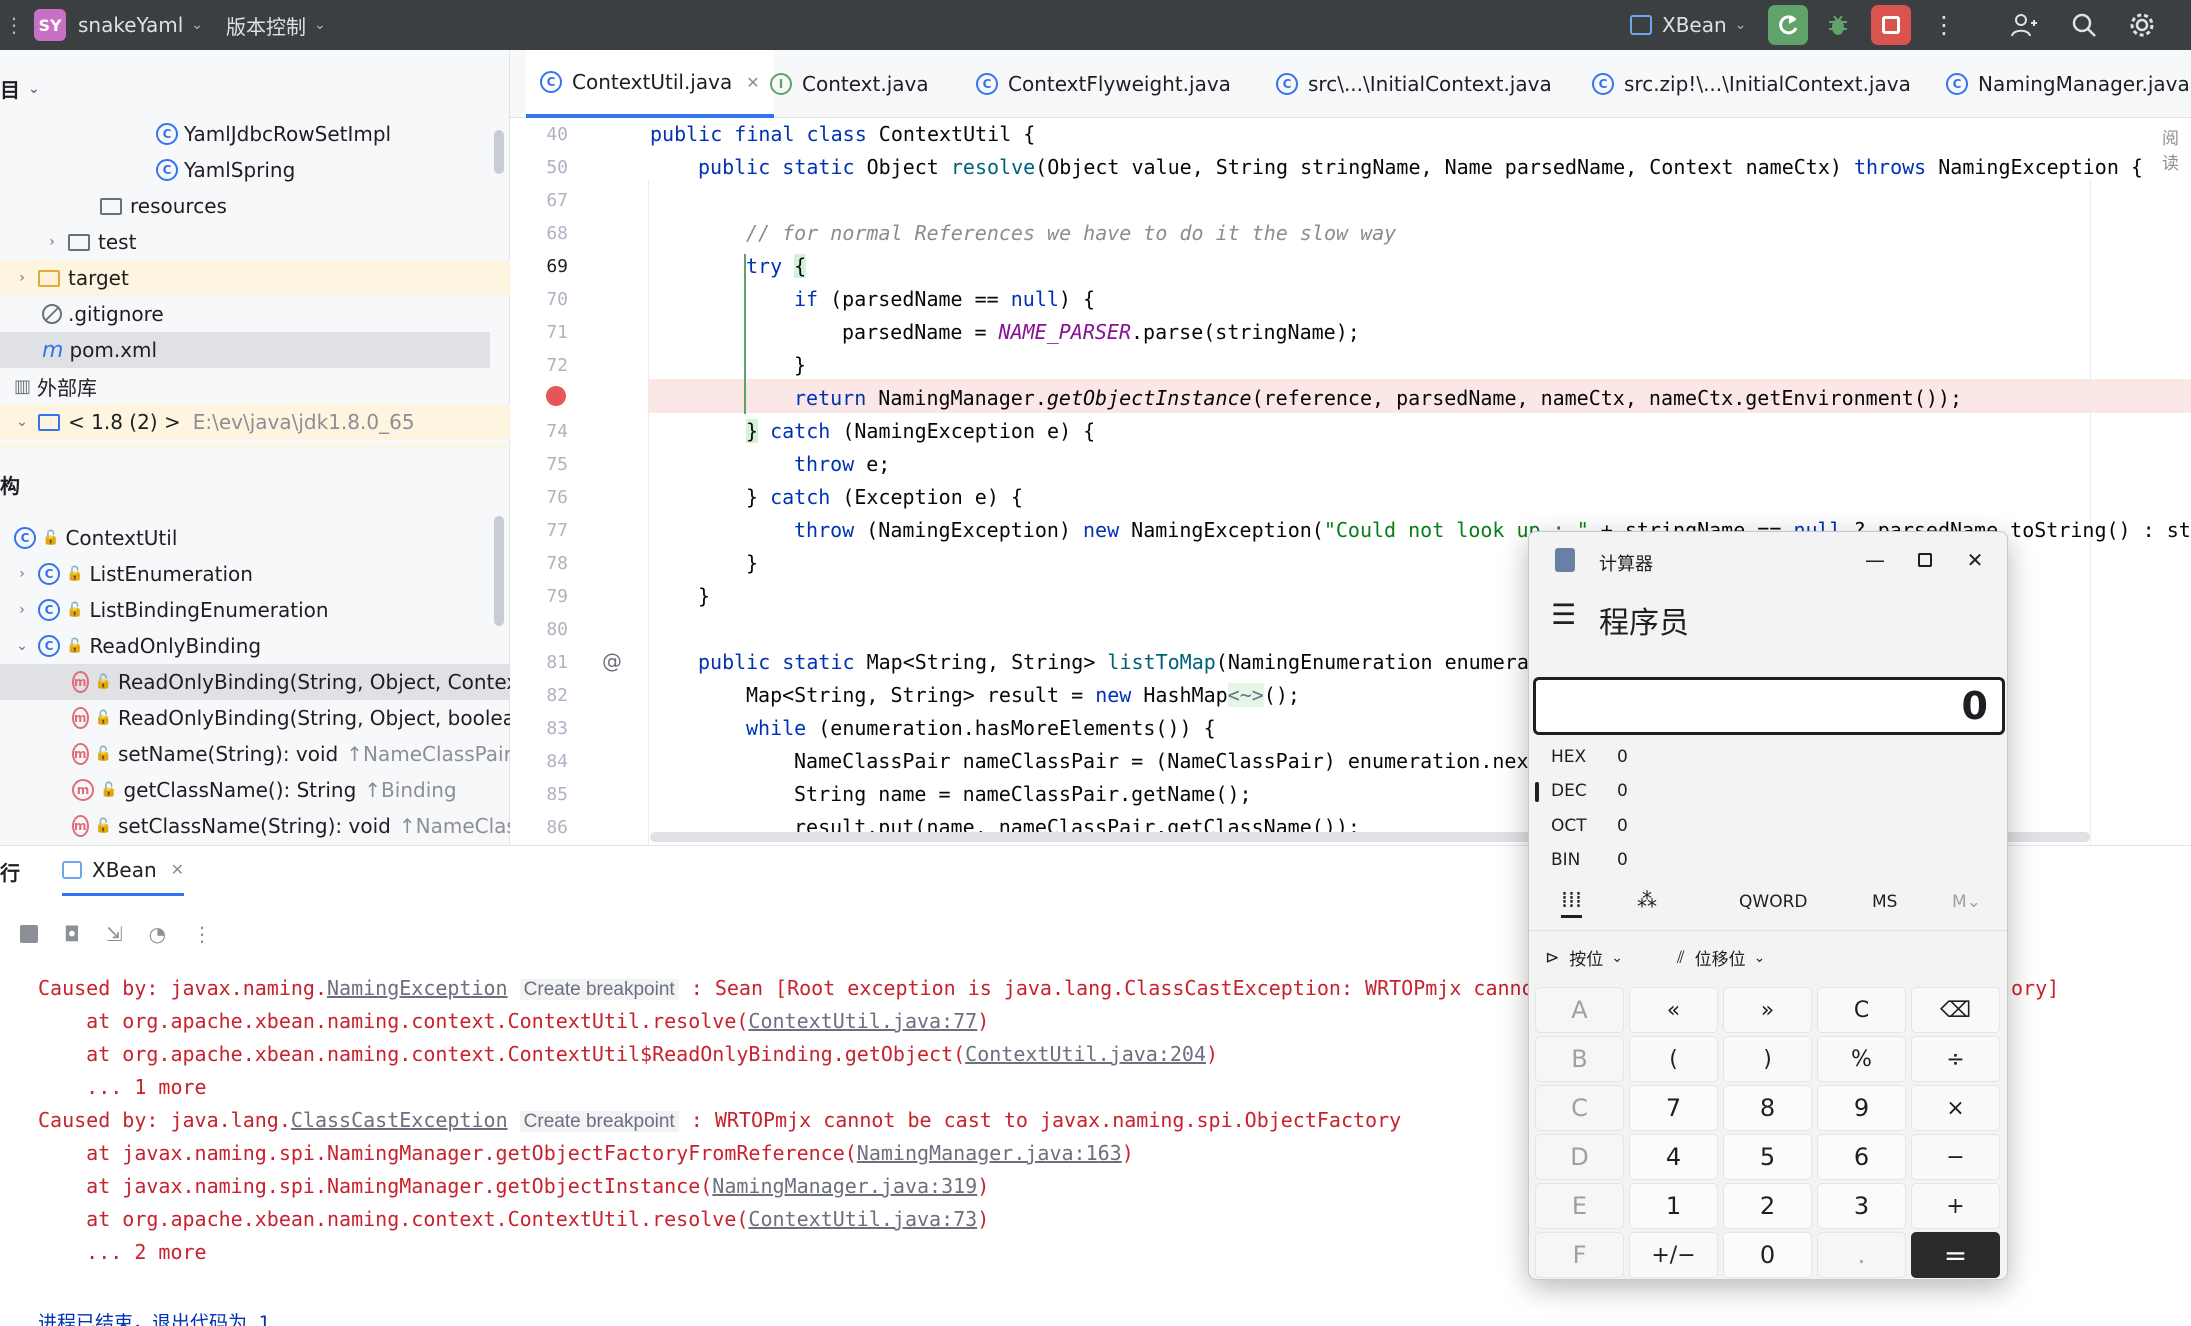 The width and height of the screenshot is (2191, 1326). I want to click on bitwise-dropdown: ⊳ 按位 ⌄, so click(1584, 958).